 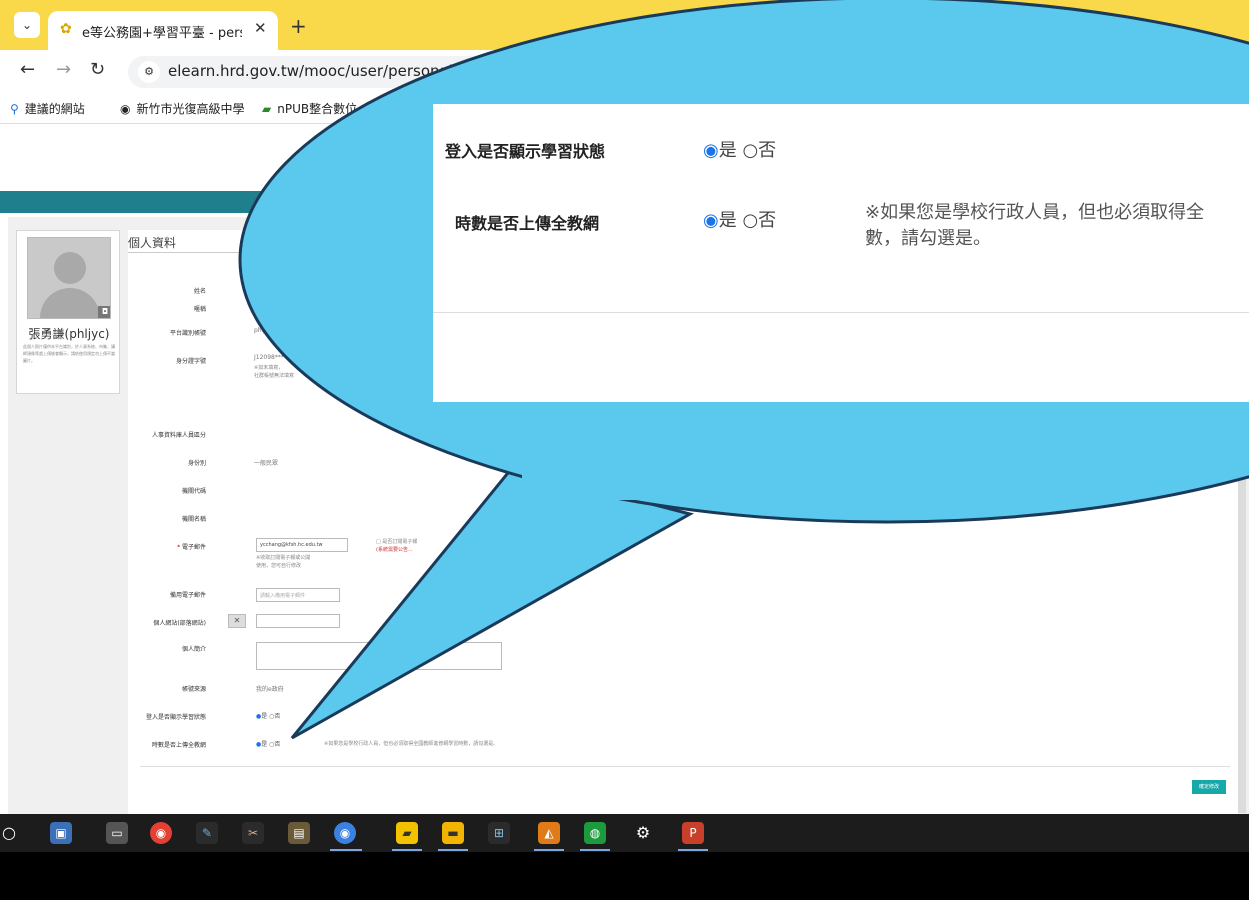 I want to click on search-icon: ⚲, so click(x=14, y=109).